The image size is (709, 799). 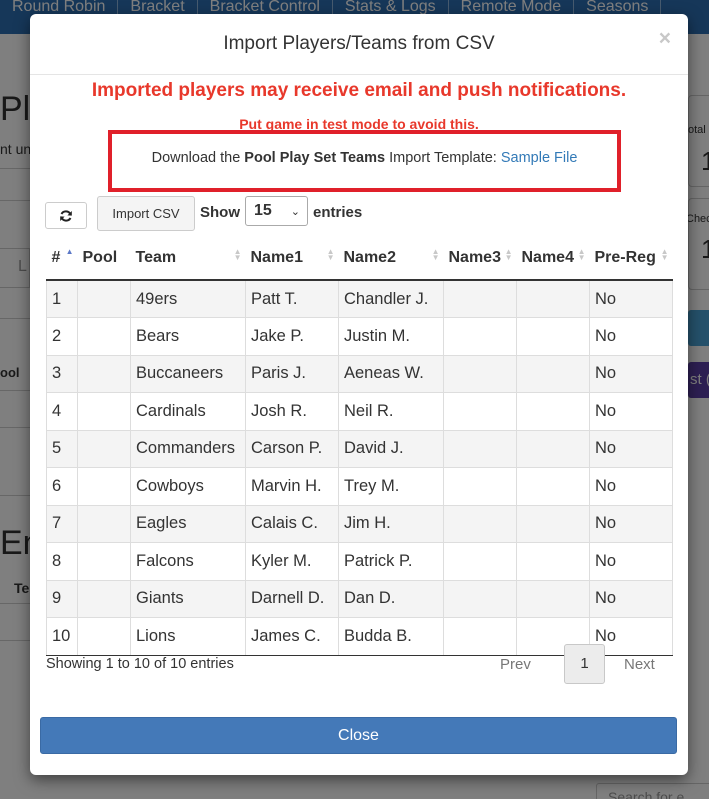 What do you see at coordinates (292, 449) in the screenshot?
I see `cell-name1: Carson P.` at bounding box center [292, 449].